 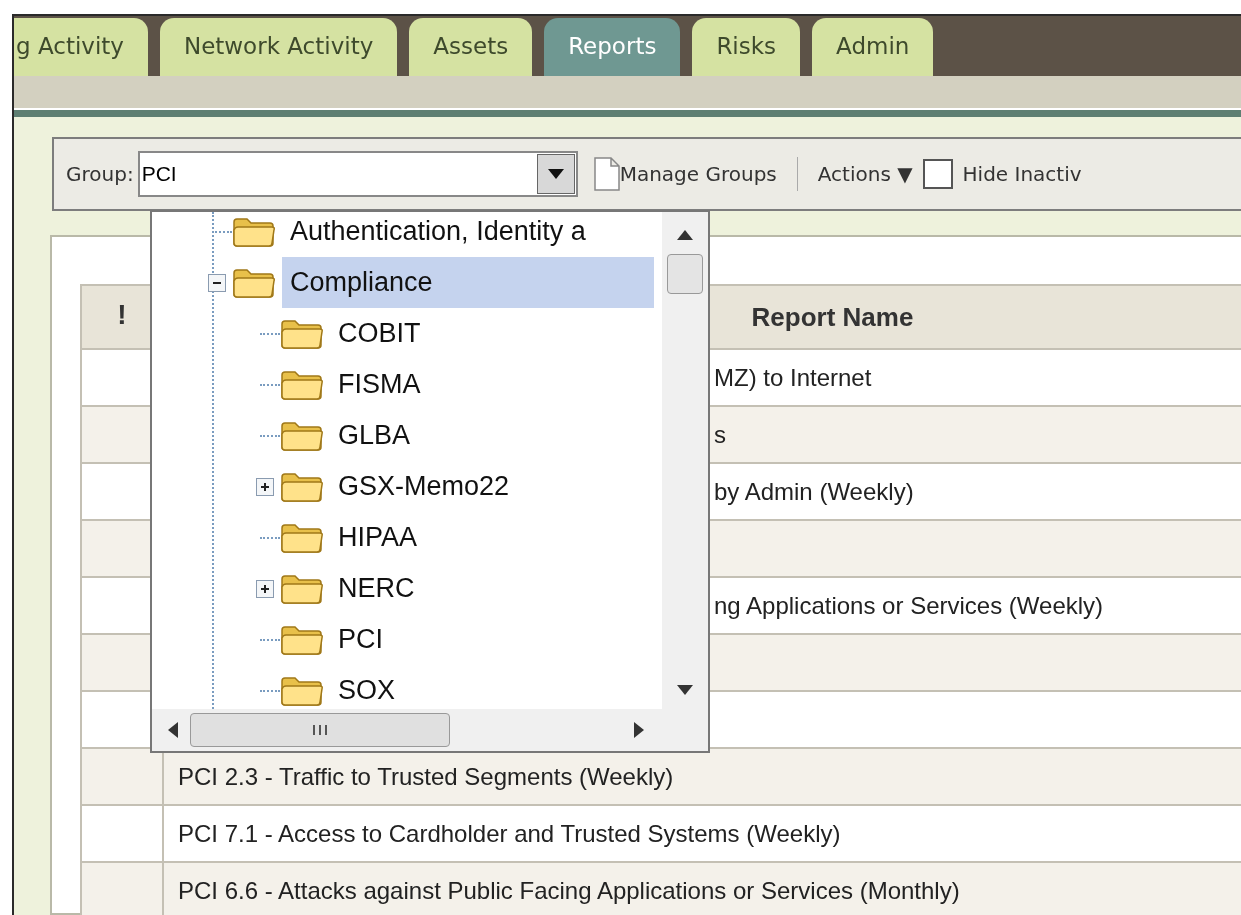 I want to click on tree-item: Authentication, Identity a, so click(x=434, y=234).